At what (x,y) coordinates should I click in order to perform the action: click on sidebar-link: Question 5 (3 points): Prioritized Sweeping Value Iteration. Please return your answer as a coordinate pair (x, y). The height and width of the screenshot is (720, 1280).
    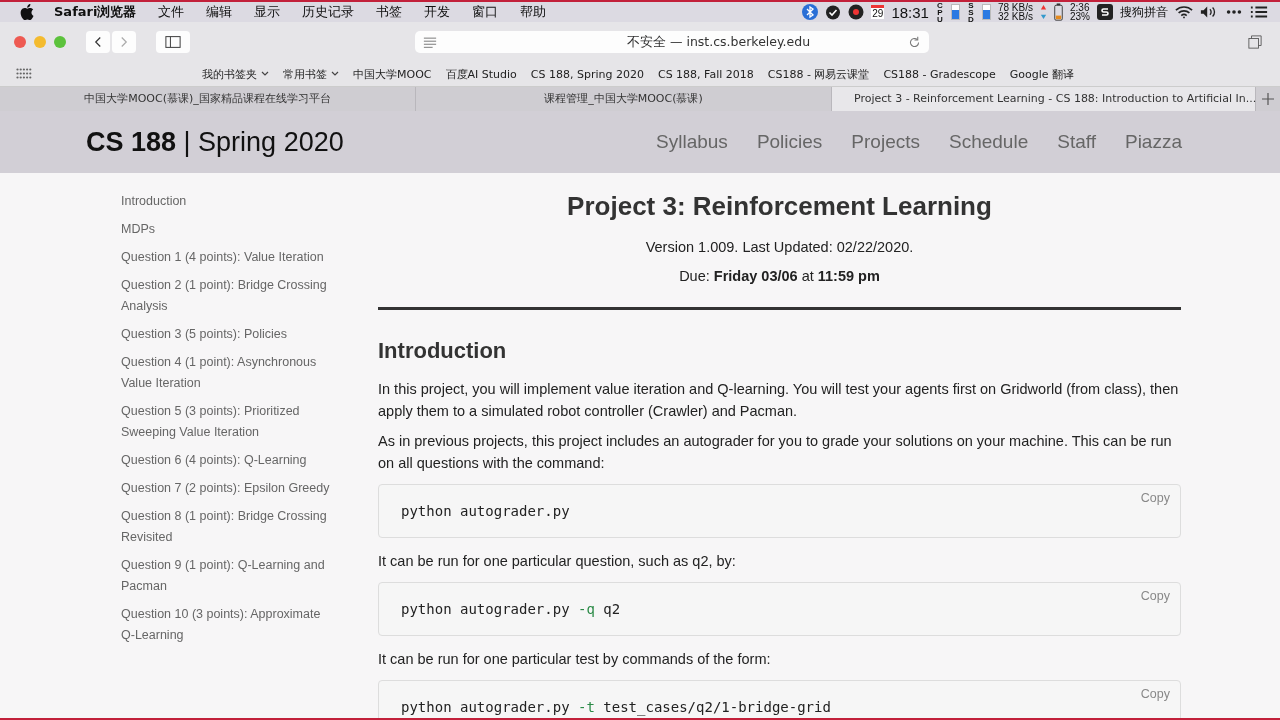
    Looking at the image, I should click on (227, 422).